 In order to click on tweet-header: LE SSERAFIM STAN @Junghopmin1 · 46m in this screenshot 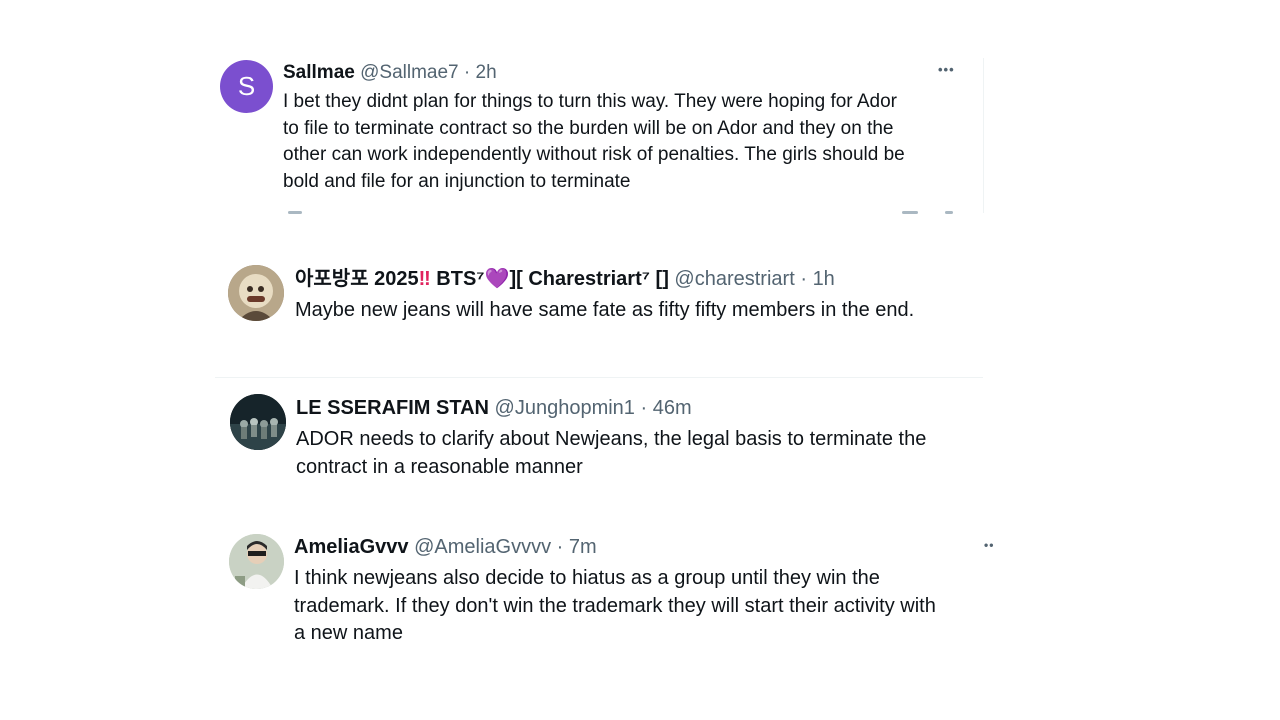, I will do `click(494, 408)`.